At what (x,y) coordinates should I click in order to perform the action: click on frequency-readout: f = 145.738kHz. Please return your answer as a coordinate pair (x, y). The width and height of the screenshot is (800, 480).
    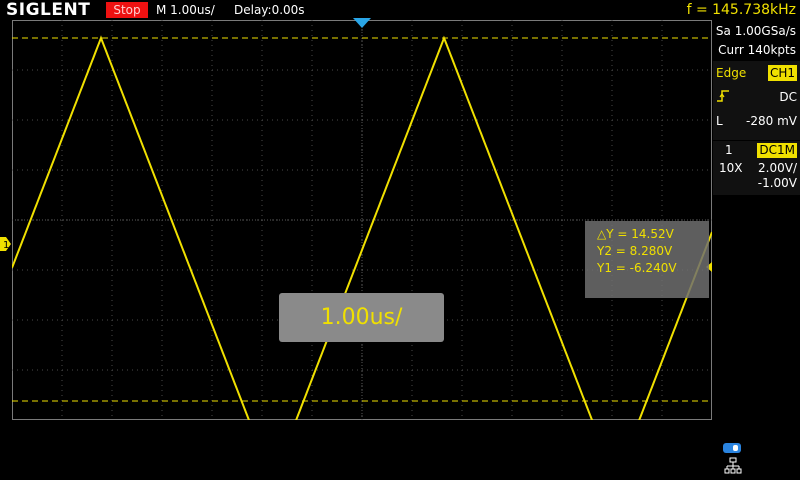
    Looking at the image, I should click on (741, 10).